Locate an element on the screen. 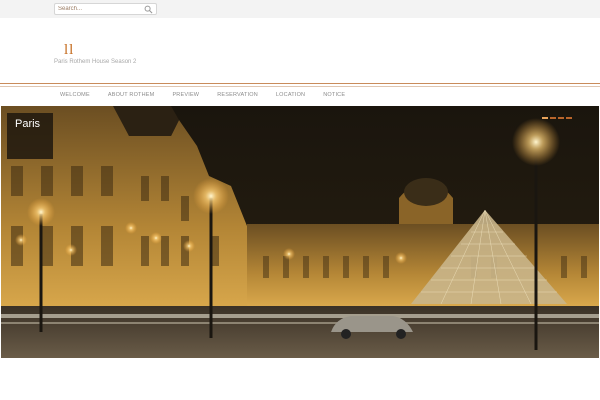 This screenshot has width=600, height=400. nav-item-about-rothem: About Rothem is located at coordinates (131, 95).